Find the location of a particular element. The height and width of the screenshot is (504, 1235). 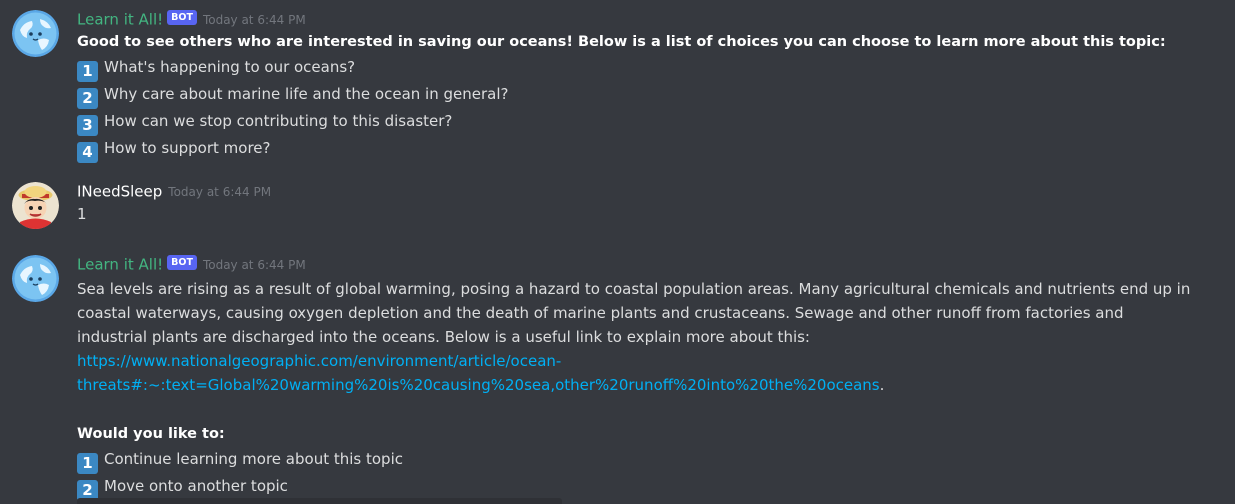

list-item: 2 Move onto another topic is located at coordinates (636, 487).